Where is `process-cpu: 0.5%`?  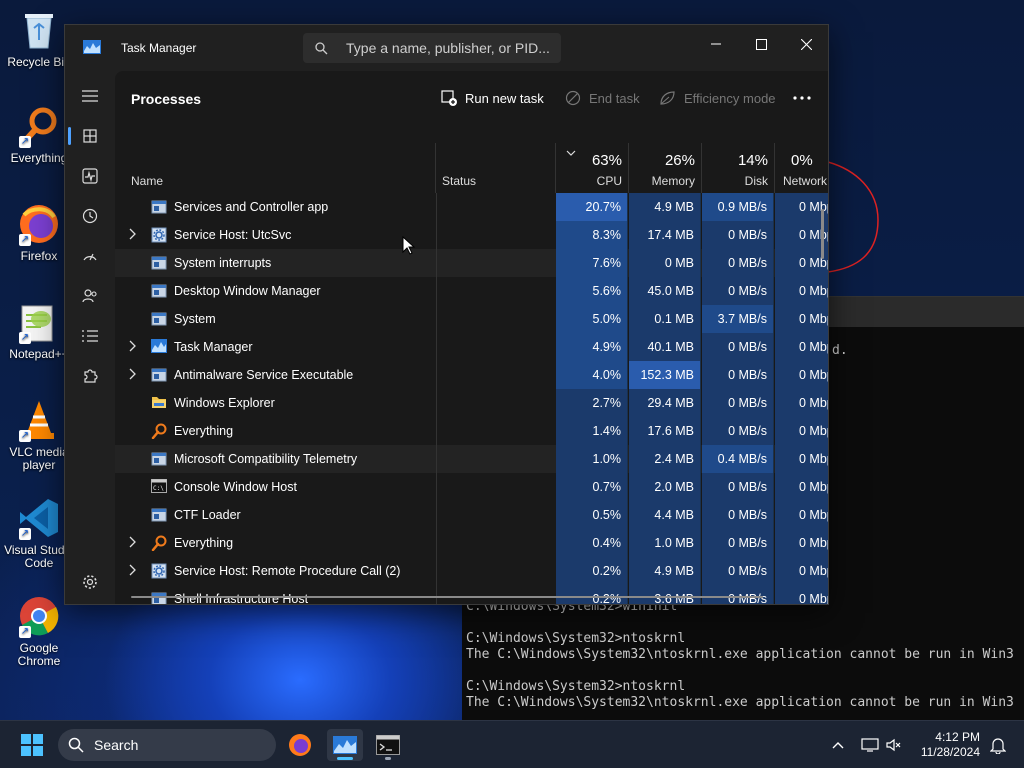
process-cpu: 0.5% is located at coordinates (592, 515).